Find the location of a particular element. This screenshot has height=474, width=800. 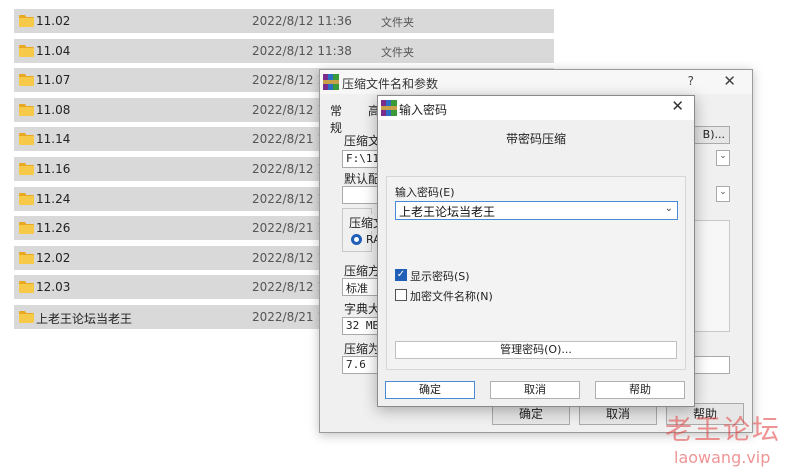

show-password-label: 显示密码(S) is located at coordinates (440, 276).